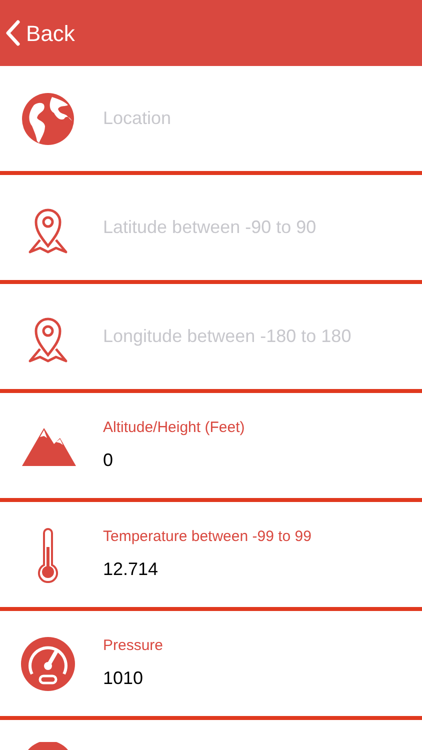 The height and width of the screenshot is (750, 422). What do you see at coordinates (48, 118) in the screenshot?
I see `globe-icon` at bounding box center [48, 118].